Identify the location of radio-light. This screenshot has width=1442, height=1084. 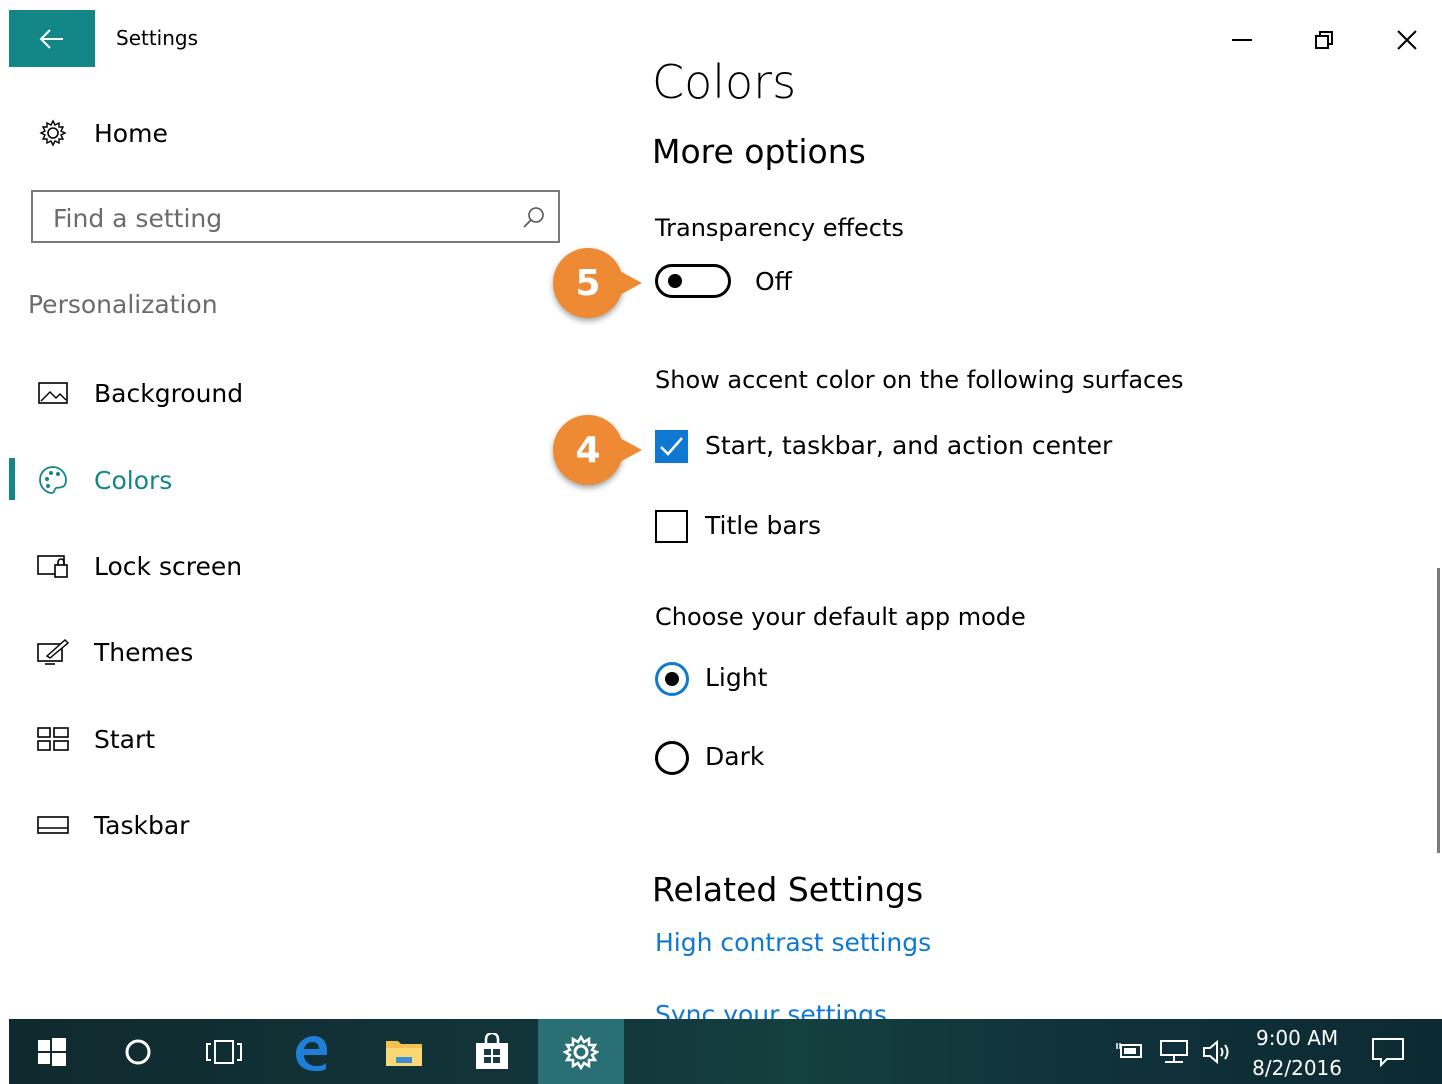
(672, 679).